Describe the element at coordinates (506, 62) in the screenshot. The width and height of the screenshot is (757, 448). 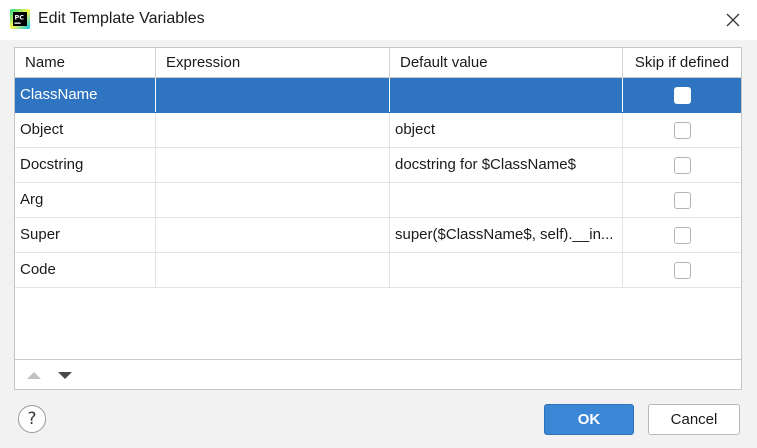
I see `column-header-default-value: Default value` at that location.